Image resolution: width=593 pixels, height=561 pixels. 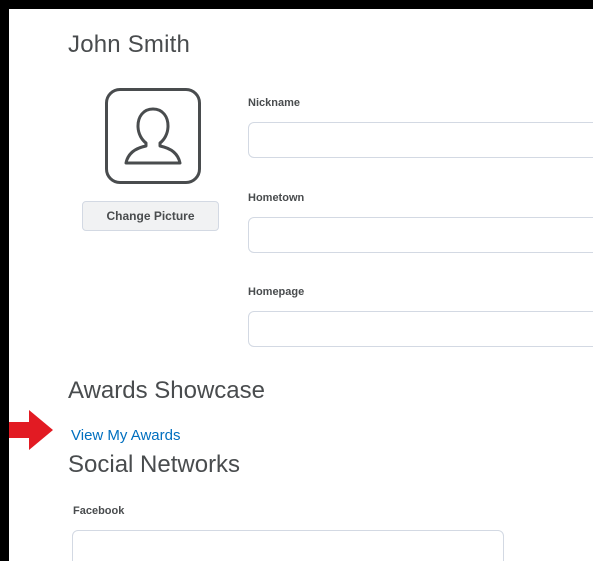 What do you see at coordinates (420, 235) in the screenshot?
I see `hometown-input` at bounding box center [420, 235].